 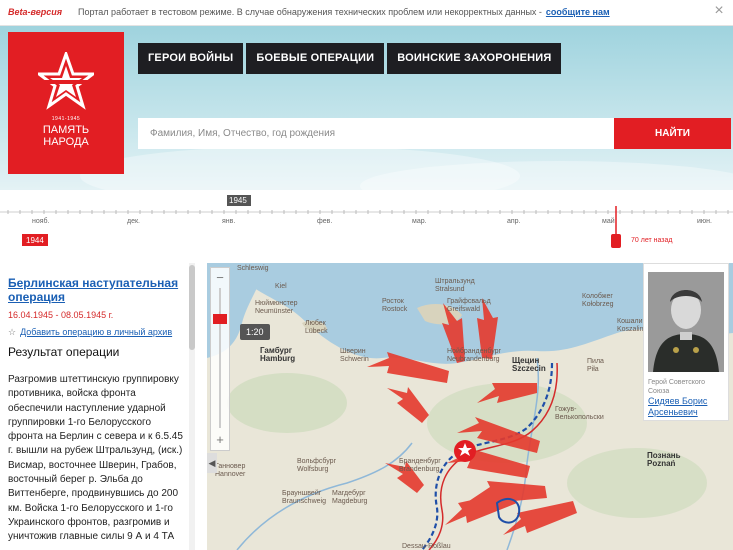 What do you see at coordinates (220, 439) in the screenshot?
I see `zoom-in-button: +` at bounding box center [220, 439].